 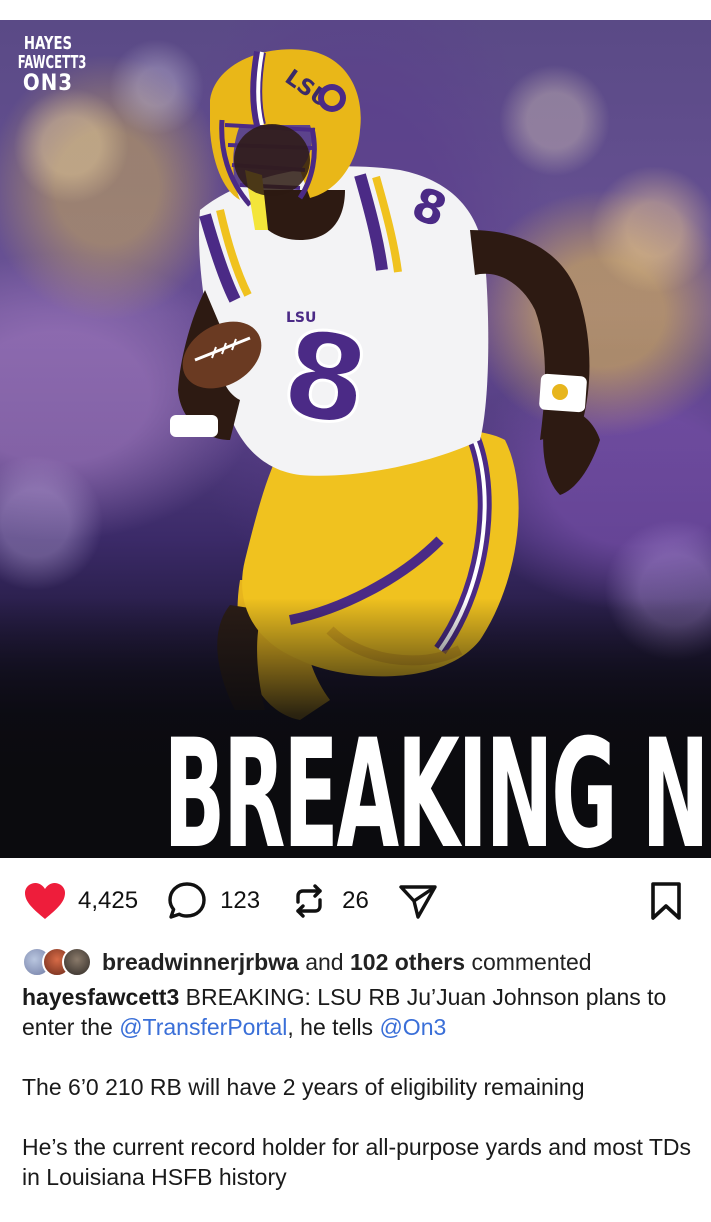 What do you see at coordinates (531, 961) in the screenshot?
I see `commented-suffix: commented` at bounding box center [531, 961].